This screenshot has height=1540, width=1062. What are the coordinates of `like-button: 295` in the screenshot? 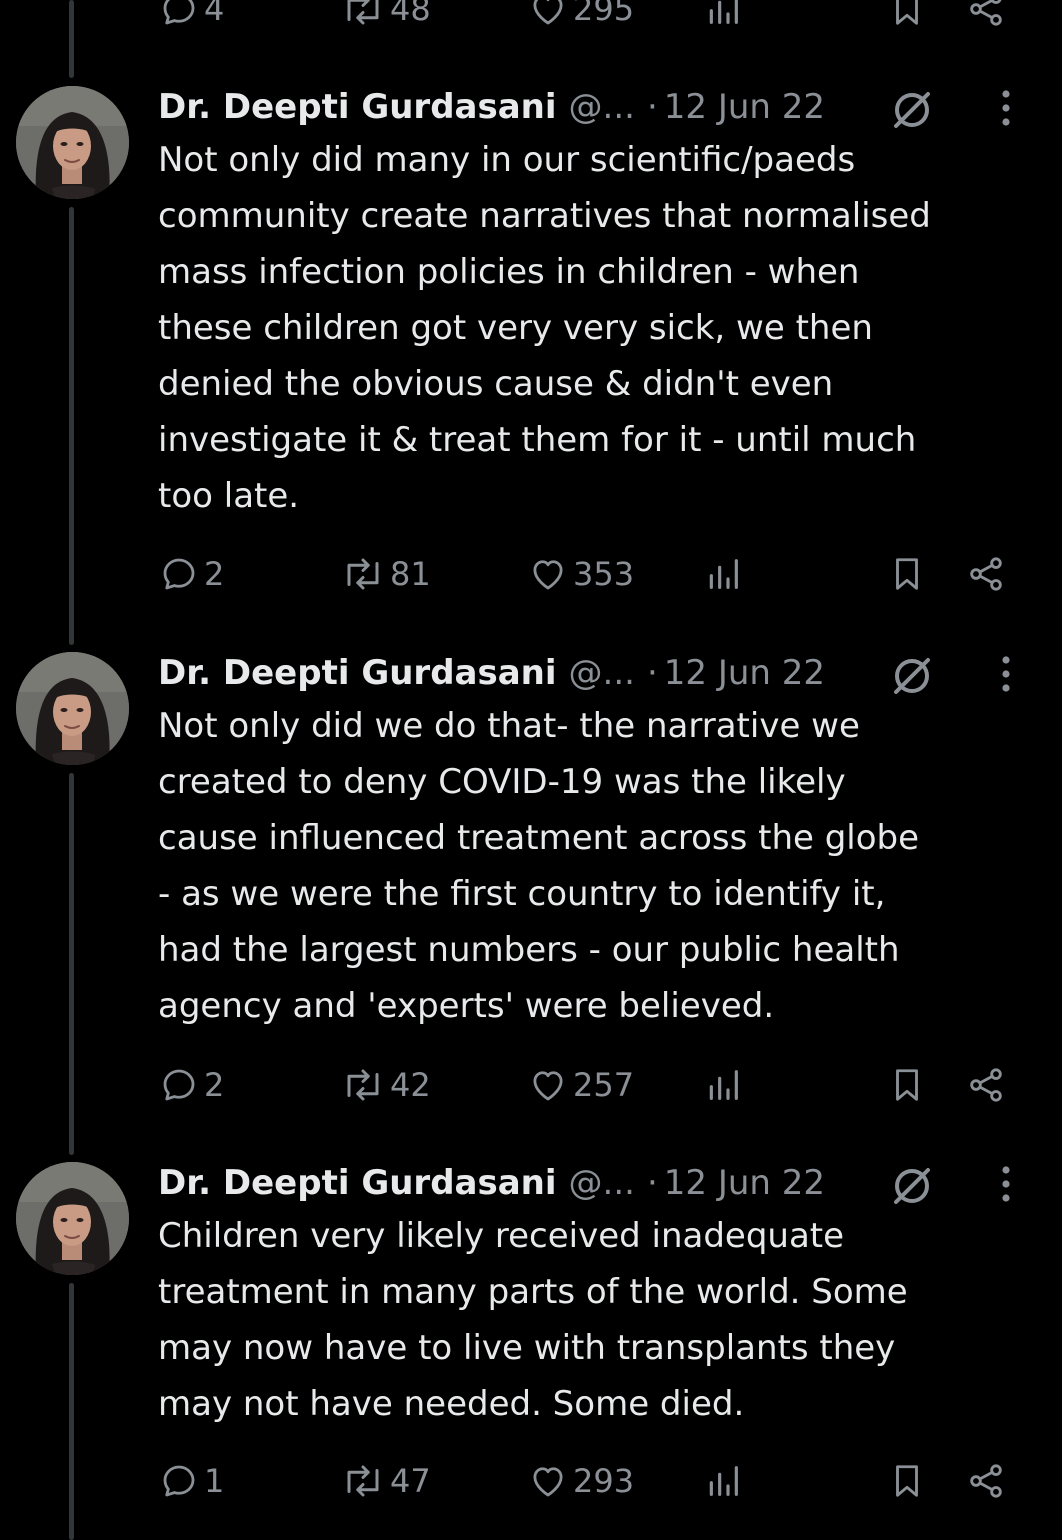 It's located at (580, 17).